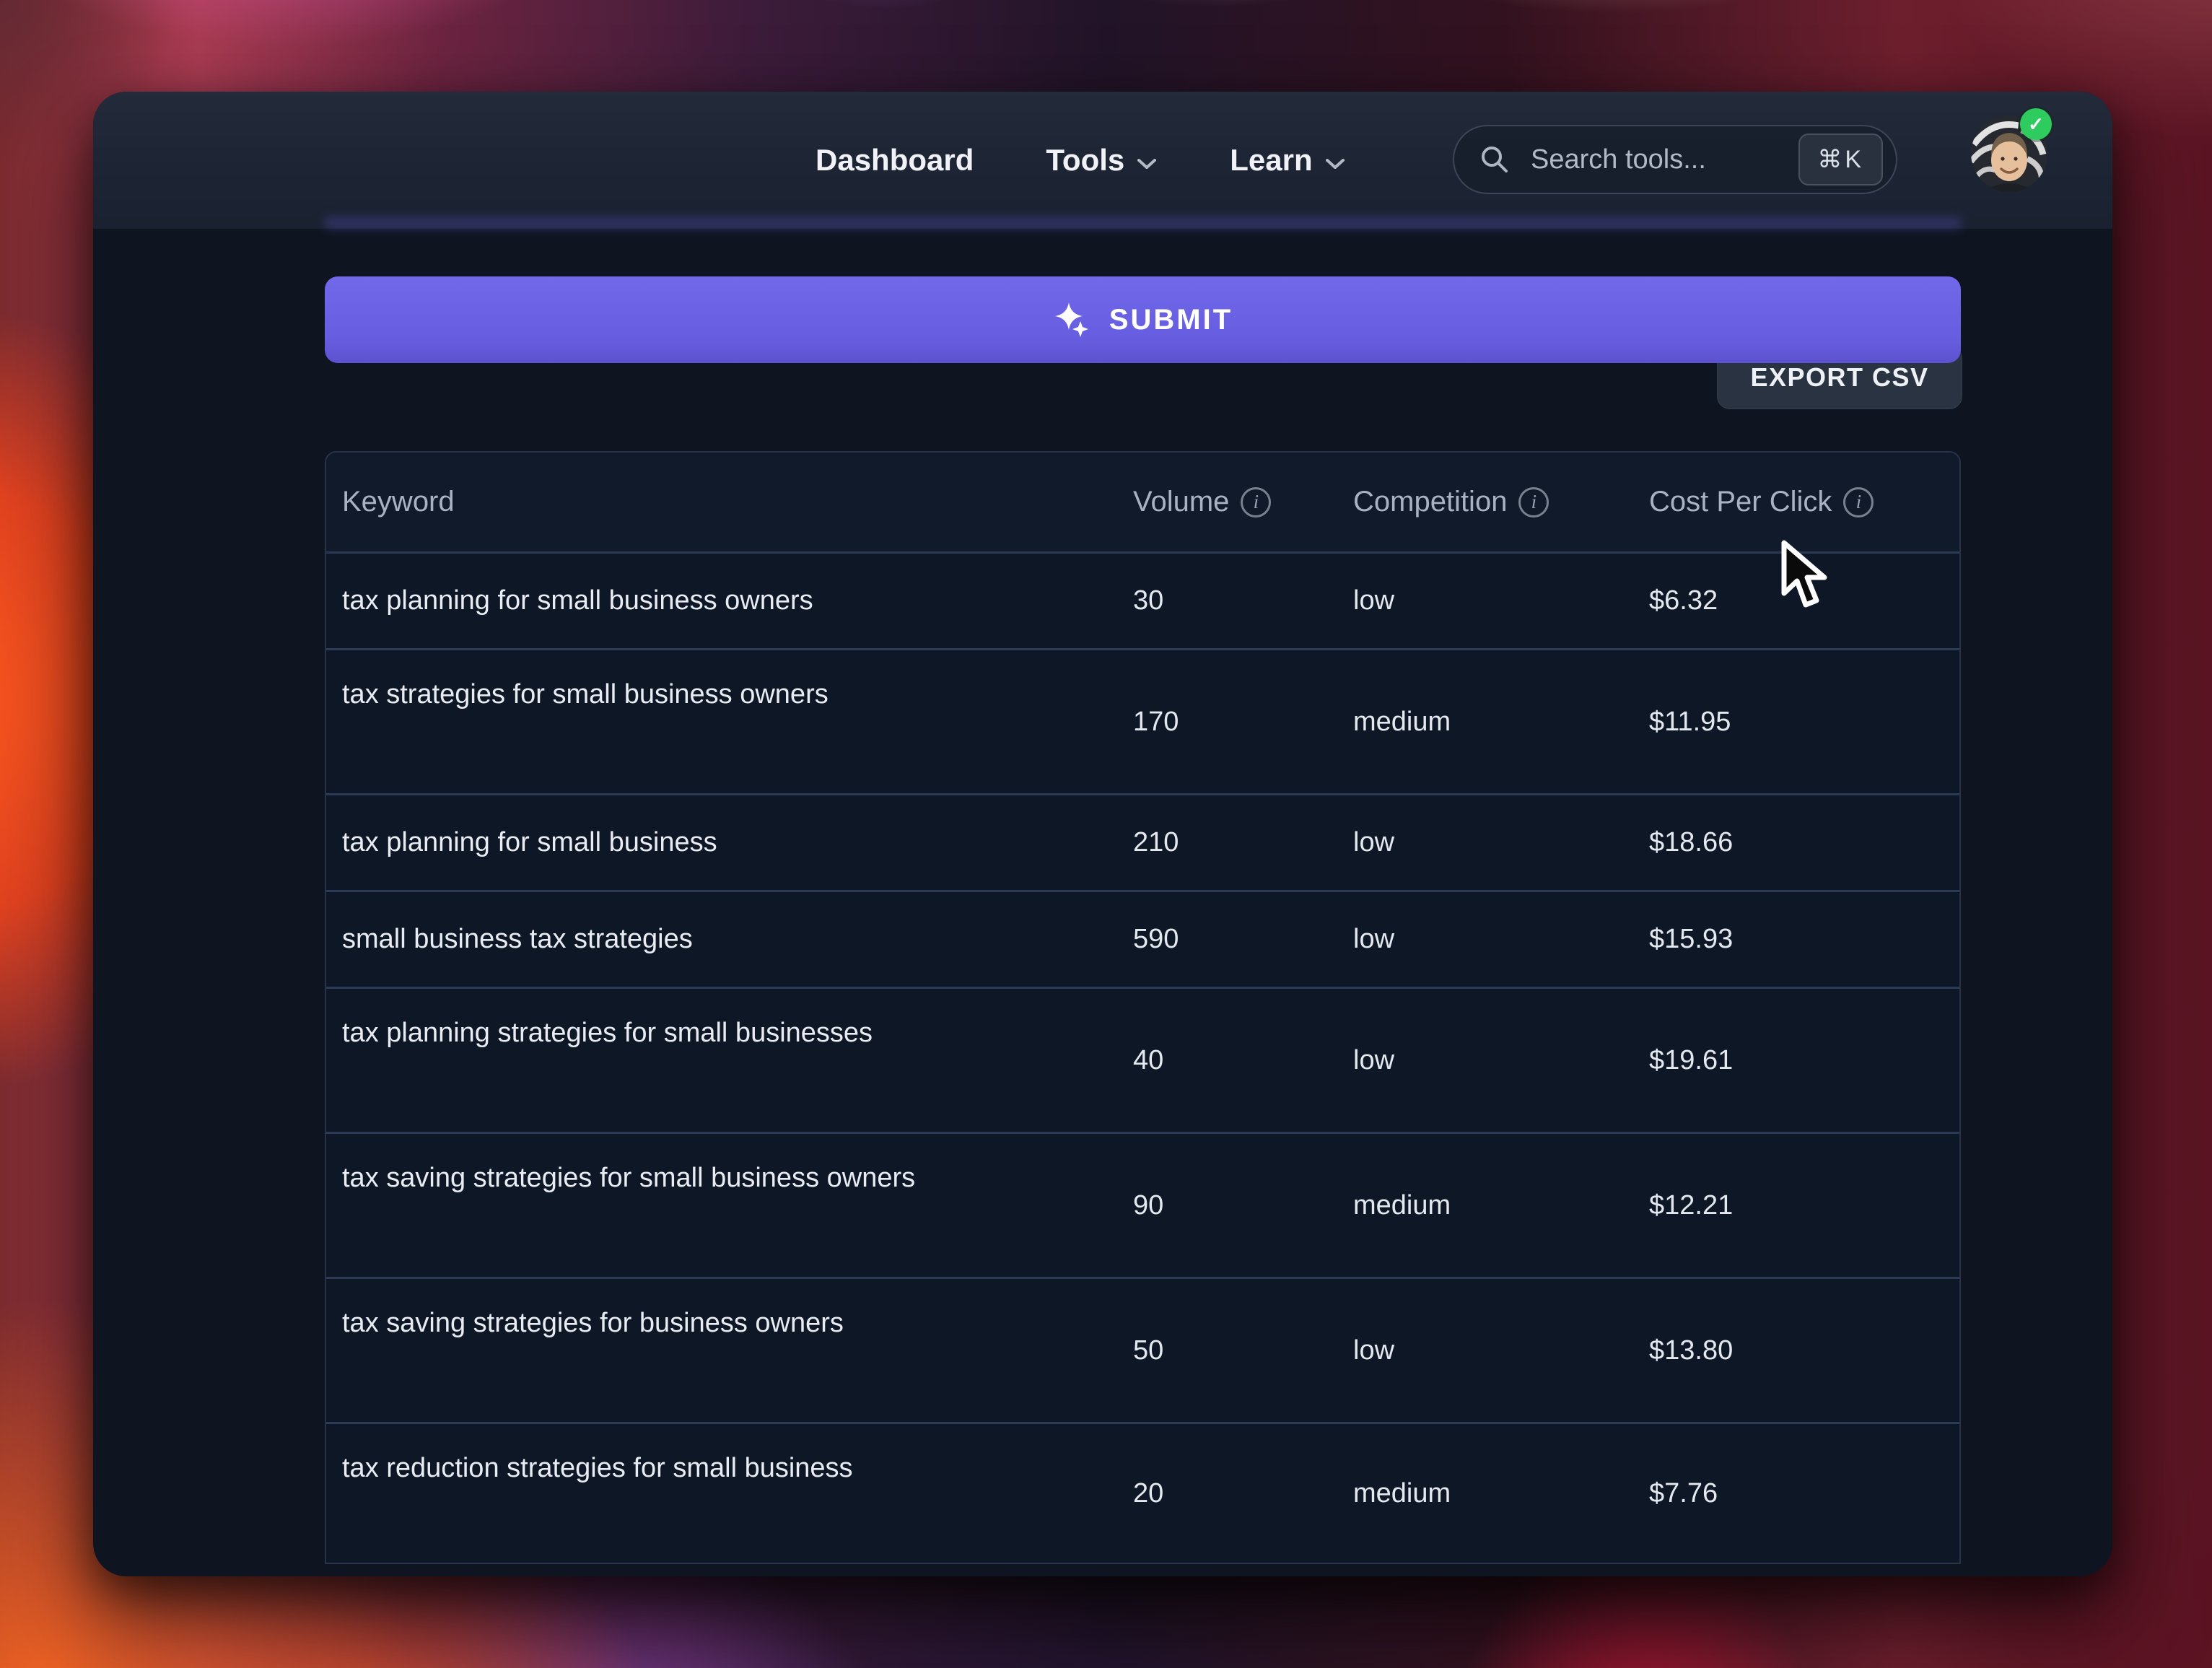 This screenshot has width=2212, height=1668. I want to click on cpc-cell-value: $15.93, so click(1691, 939).